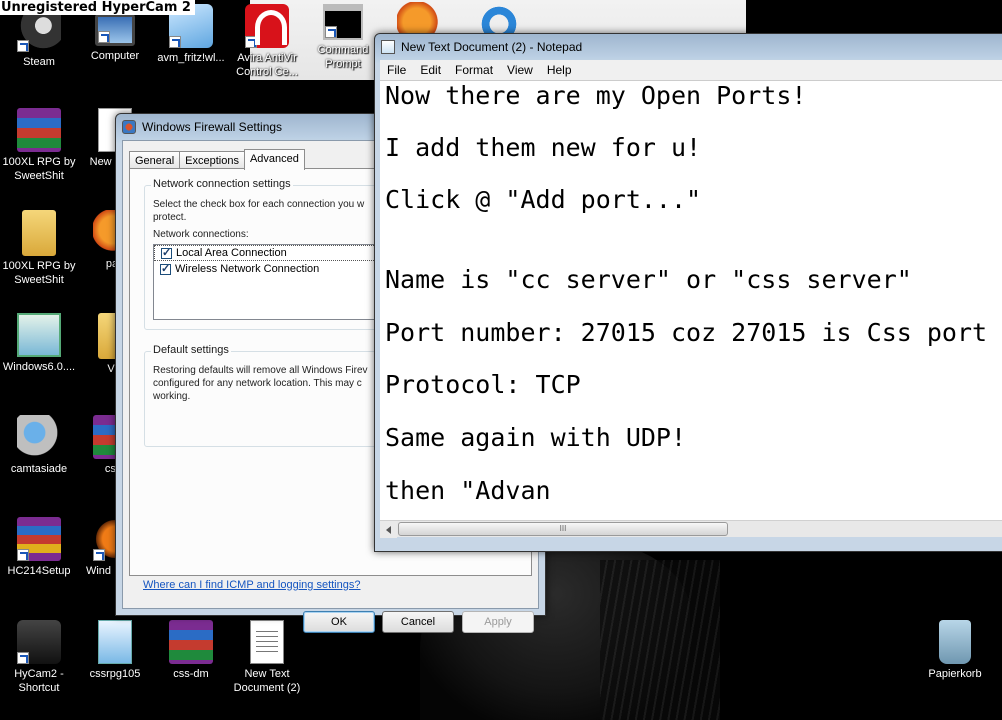 This screenshot has height=720, width=1002. What do you see at coordinates (191, 350) in the screenshot?
I see `default-group-title: Default settings` at bounding box center [191, 350].